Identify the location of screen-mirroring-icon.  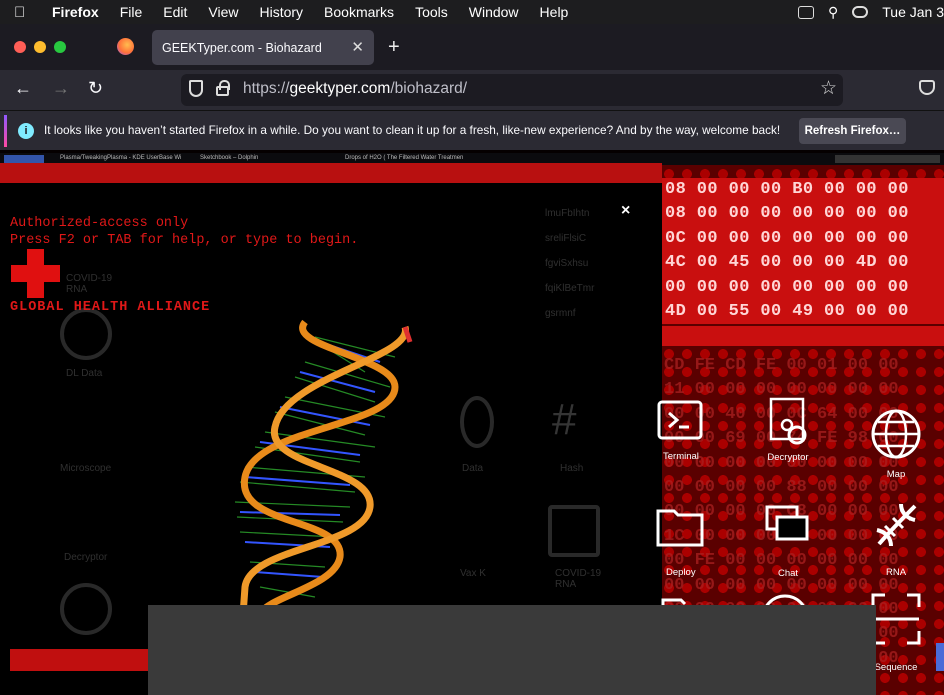
(805, 12).